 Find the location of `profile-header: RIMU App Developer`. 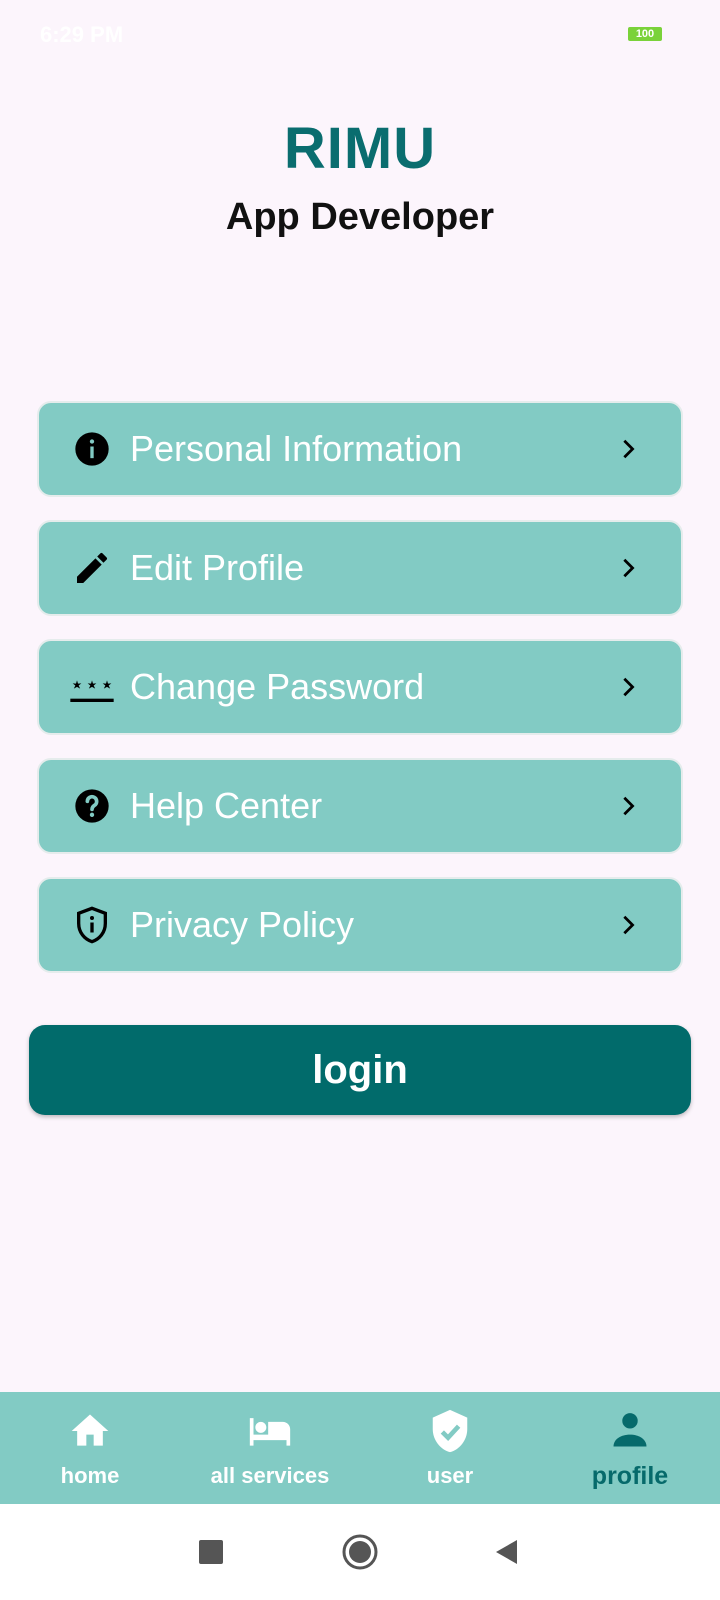

profile-header: RIMU App Developer is located at coordinates (360, 177).